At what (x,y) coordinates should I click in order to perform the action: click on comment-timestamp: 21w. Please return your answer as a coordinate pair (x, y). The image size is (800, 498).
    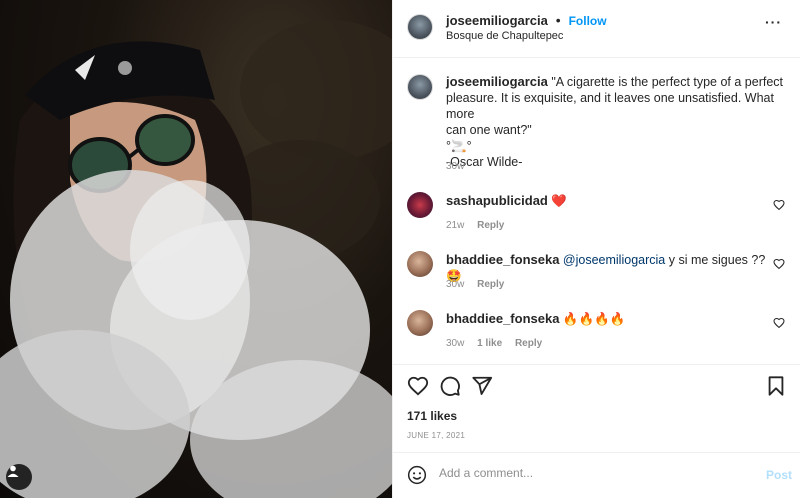
    Looking at the image, I should click on (455, 225).